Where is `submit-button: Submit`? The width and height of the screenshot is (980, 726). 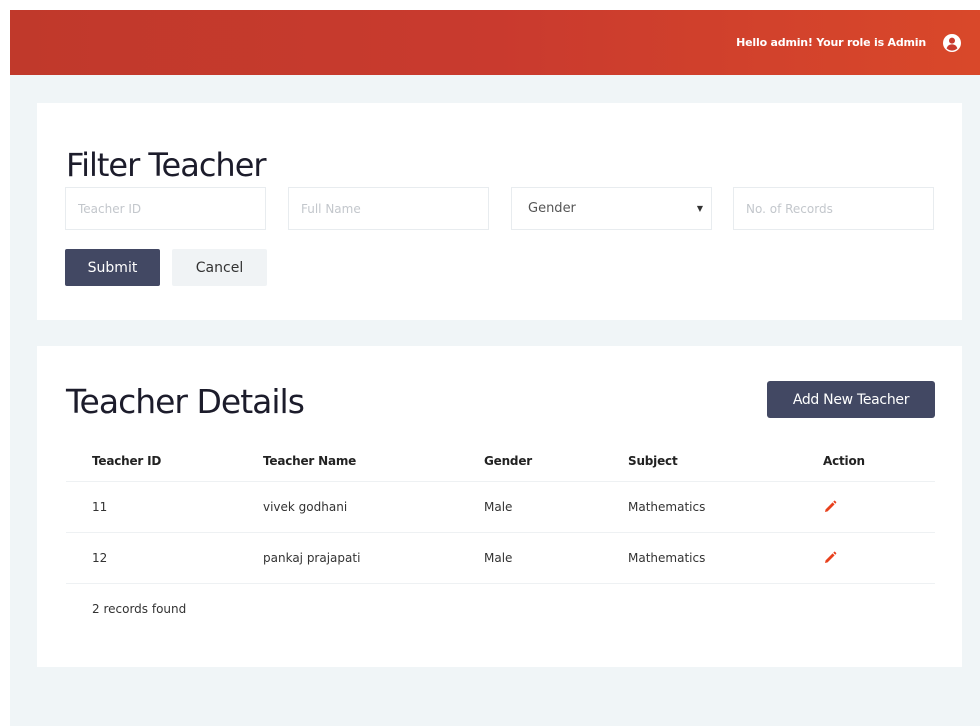 submit-button: Submit is located at coordinates (112, 267).